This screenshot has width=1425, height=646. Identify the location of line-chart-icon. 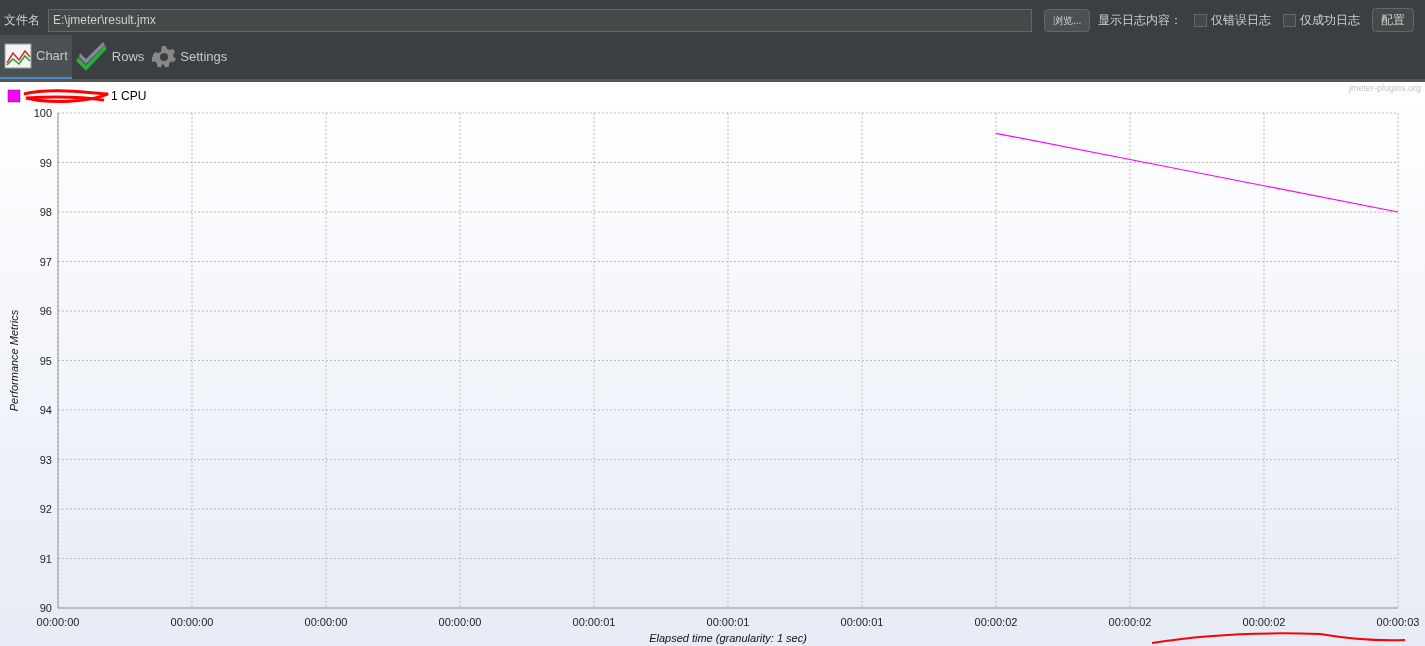
(18, 56).